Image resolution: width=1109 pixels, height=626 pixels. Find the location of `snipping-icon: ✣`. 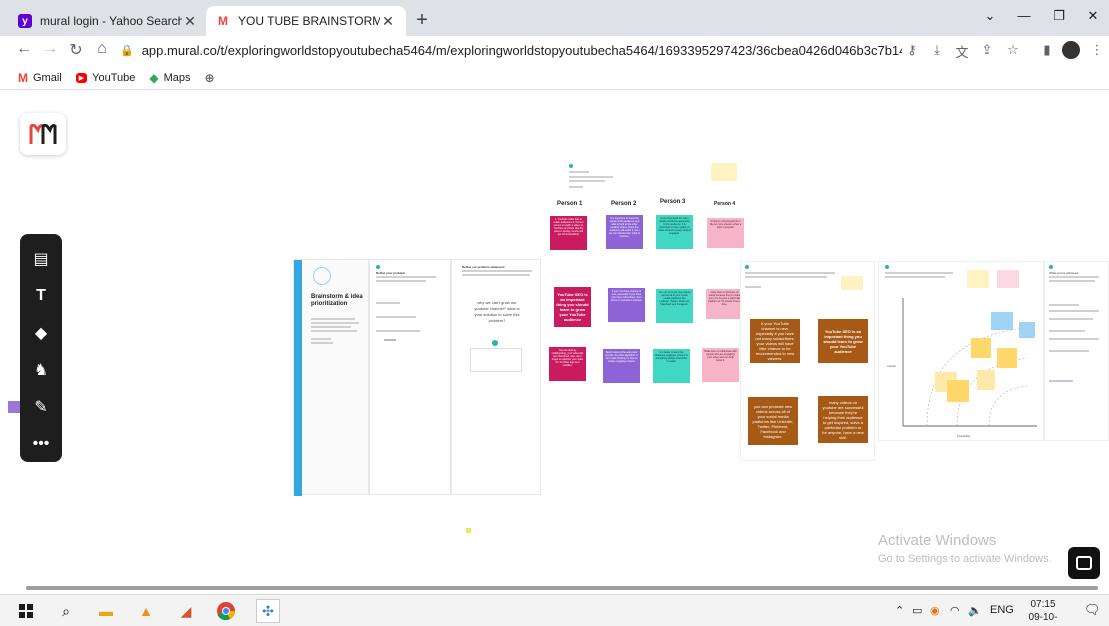

snipping-icon: ✣ is located at coordinates (268, 611).